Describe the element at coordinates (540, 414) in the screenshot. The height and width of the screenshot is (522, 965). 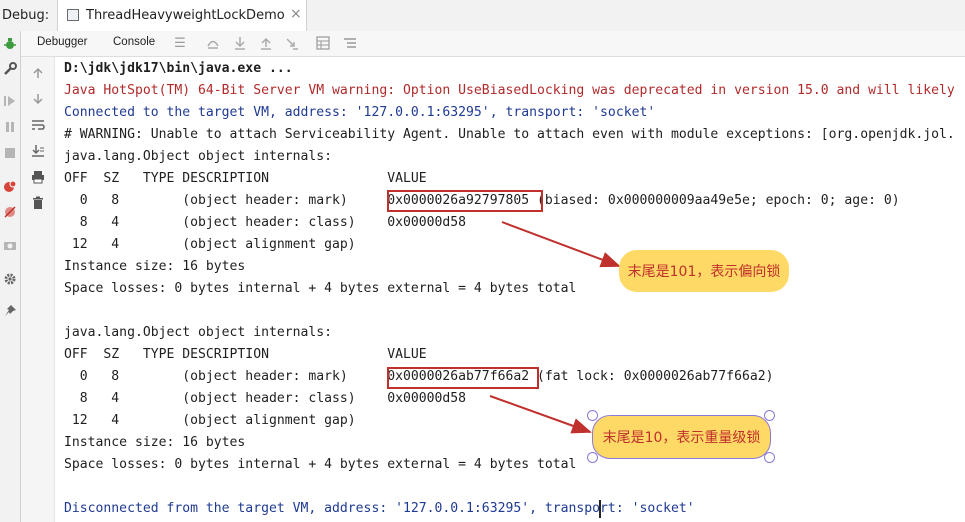
I see `arrow-to-heavyweight-callout` at that location.